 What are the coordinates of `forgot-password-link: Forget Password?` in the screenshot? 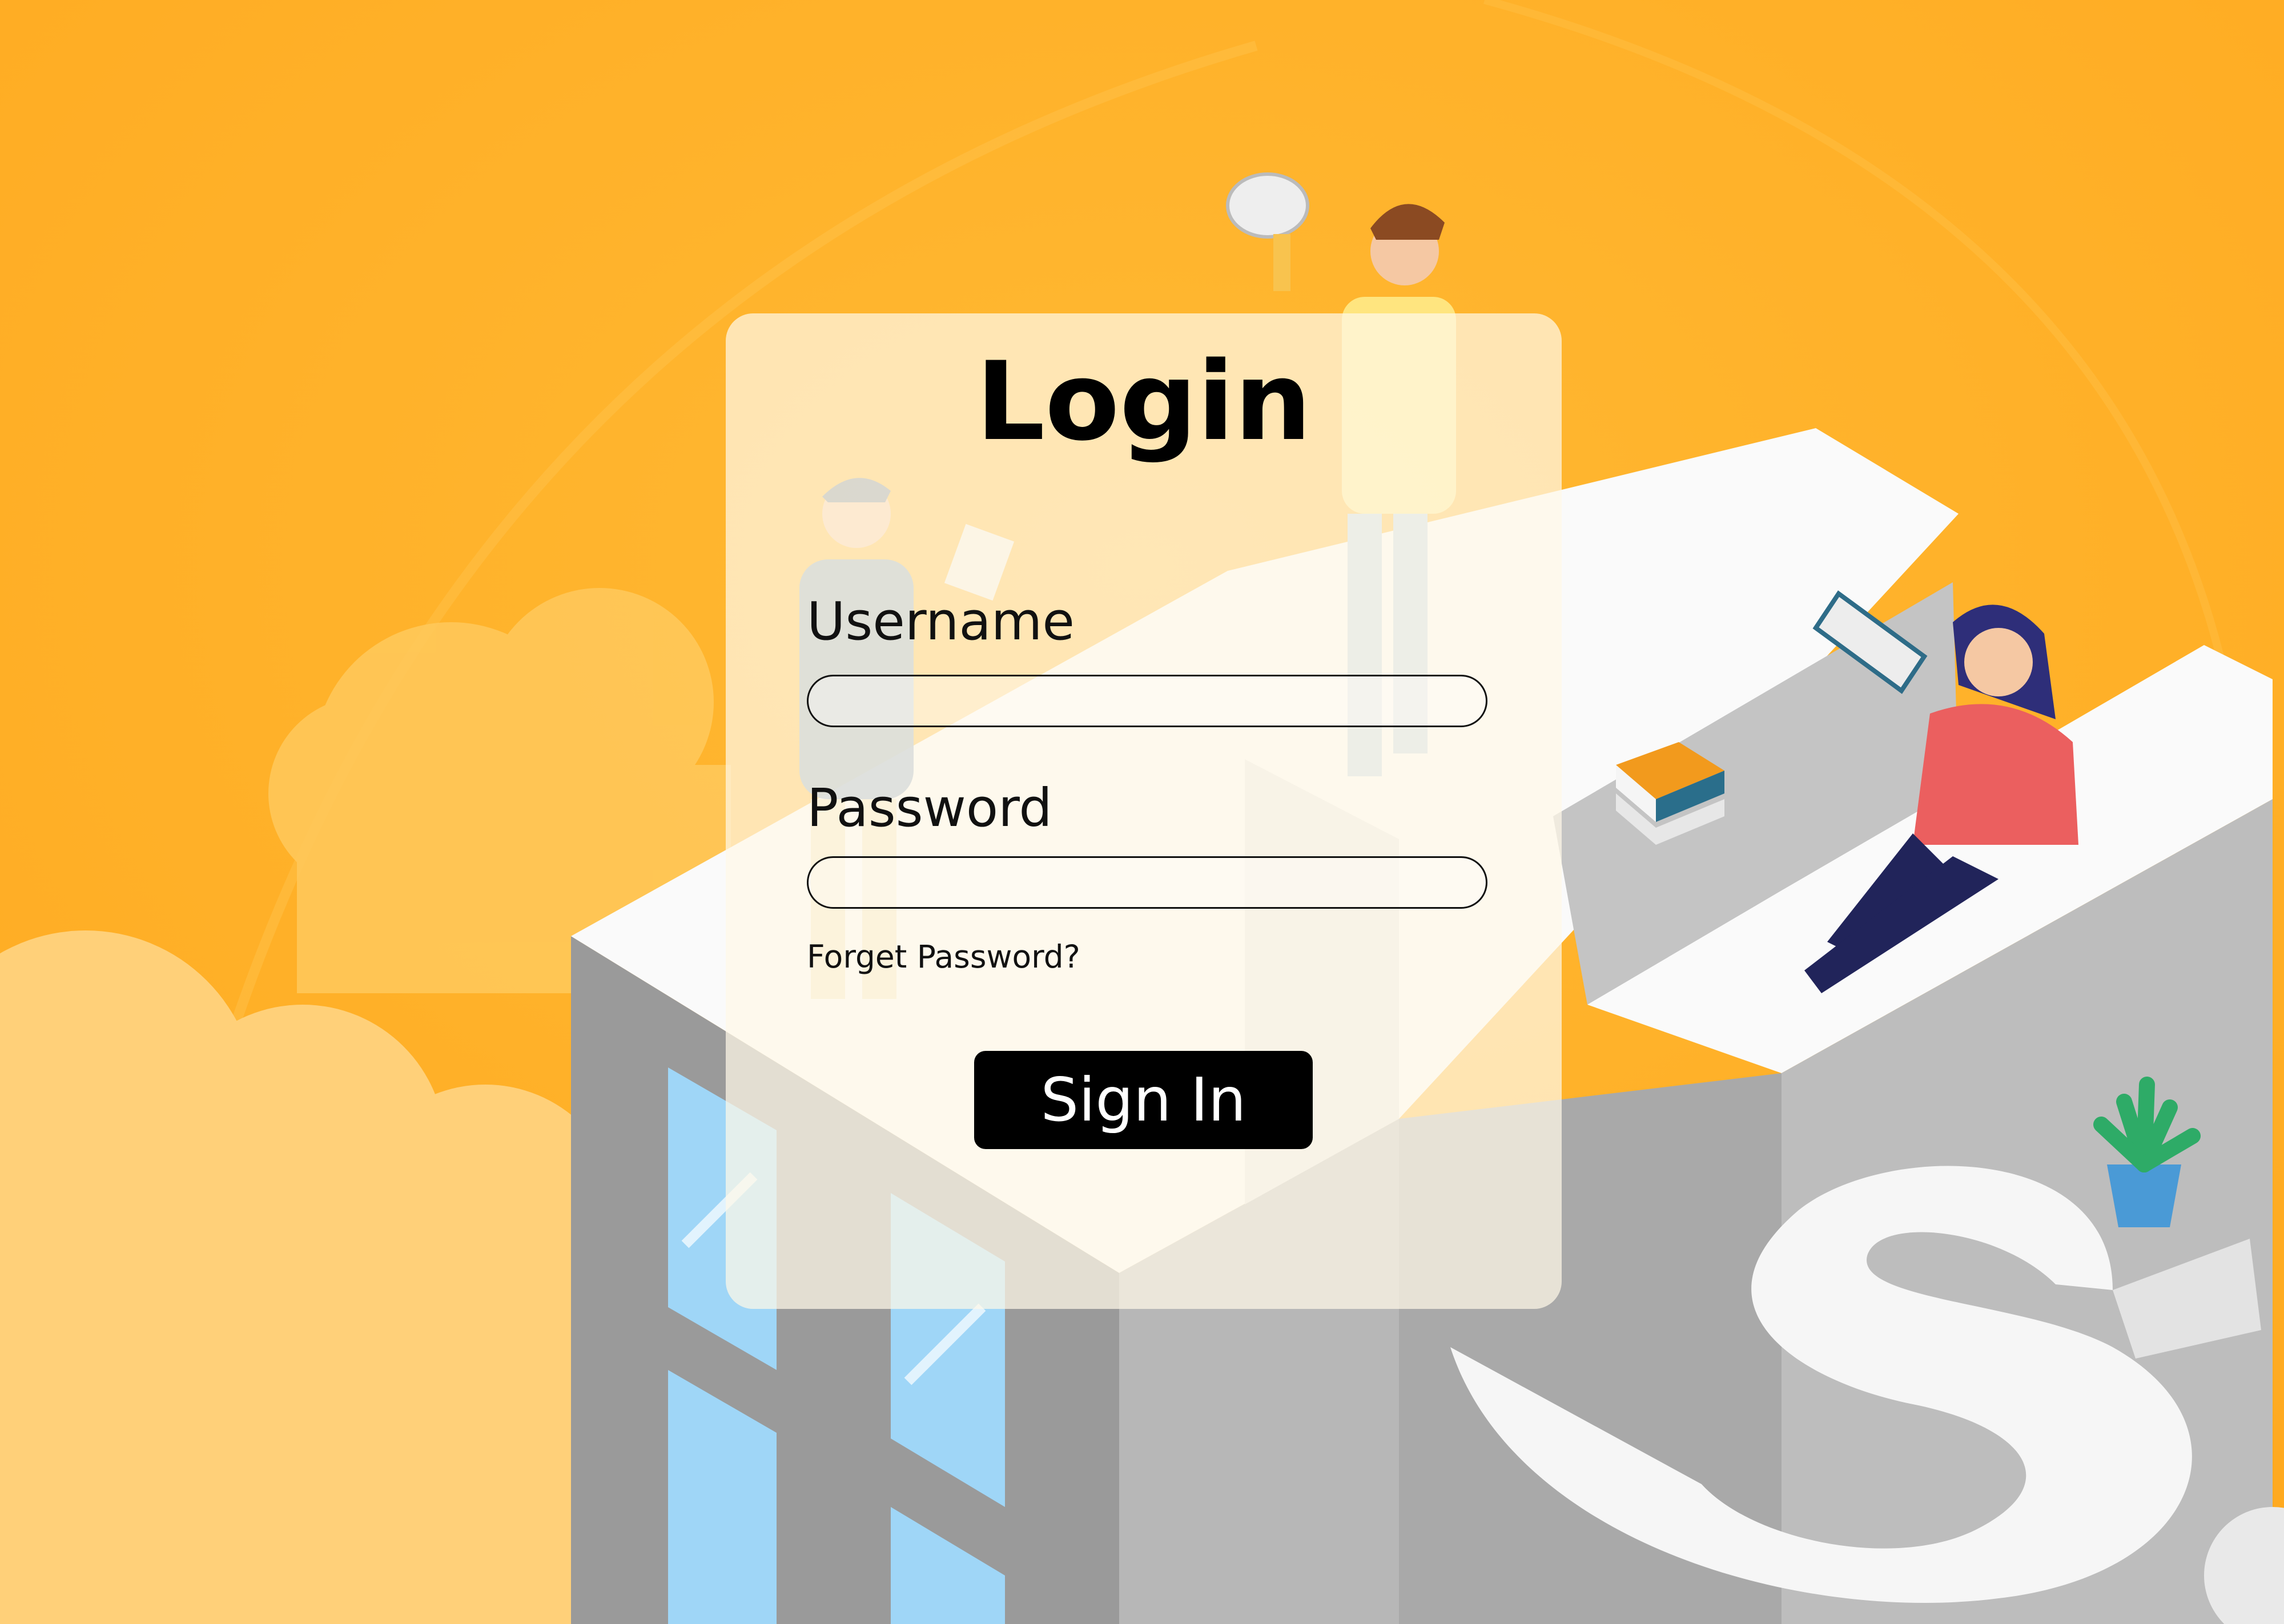 It's located at (943, 957).